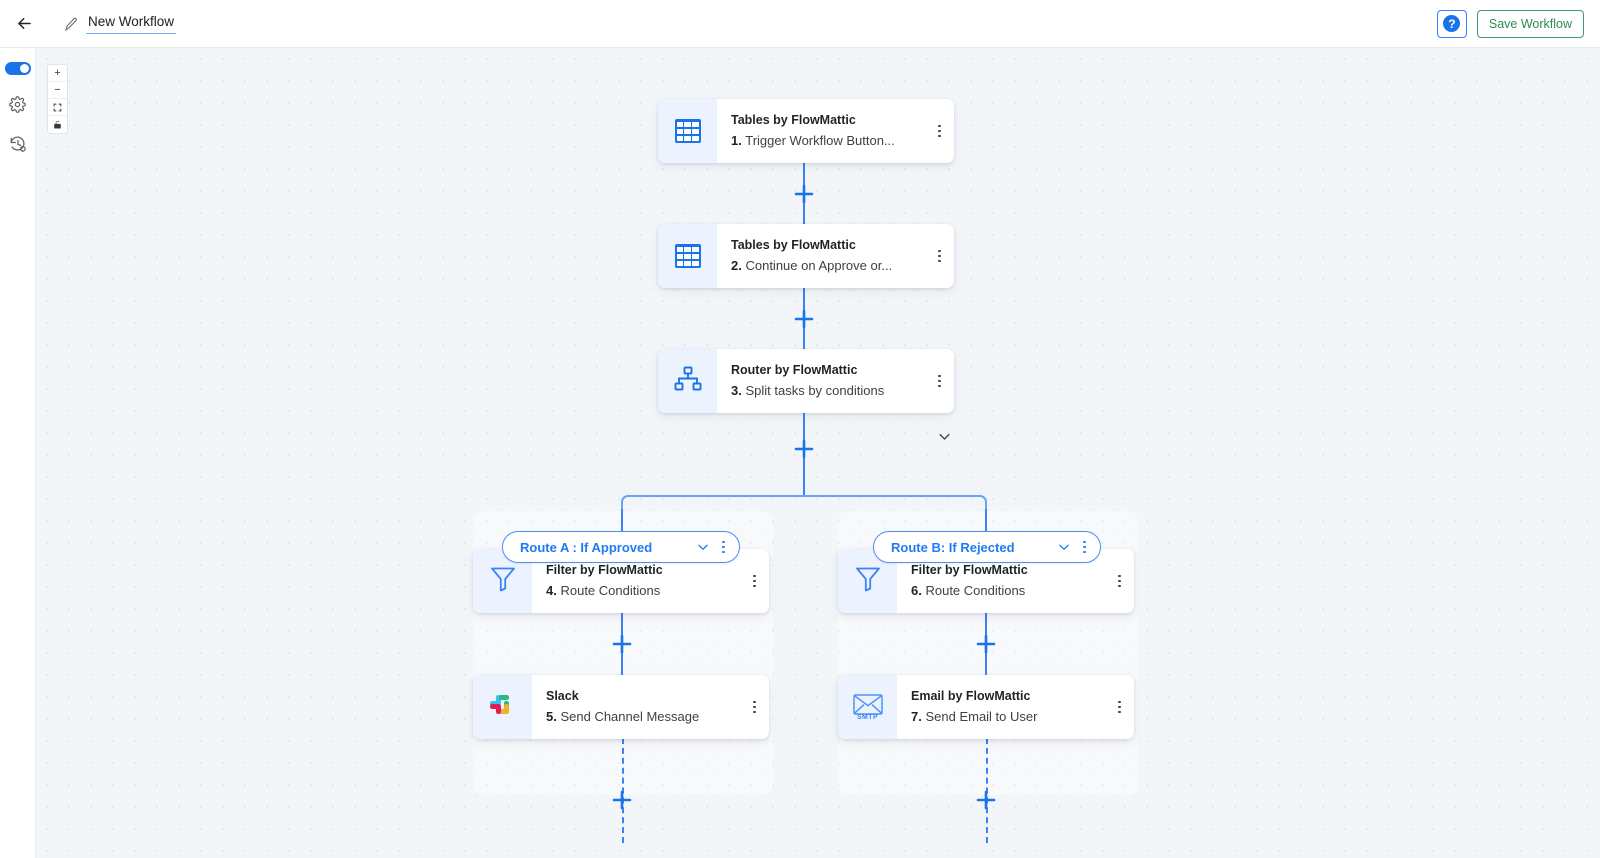 The width and height of the screenshot is (1600, 858). I want to click on email-smtp-icon: SMTP, so click(867, 707).